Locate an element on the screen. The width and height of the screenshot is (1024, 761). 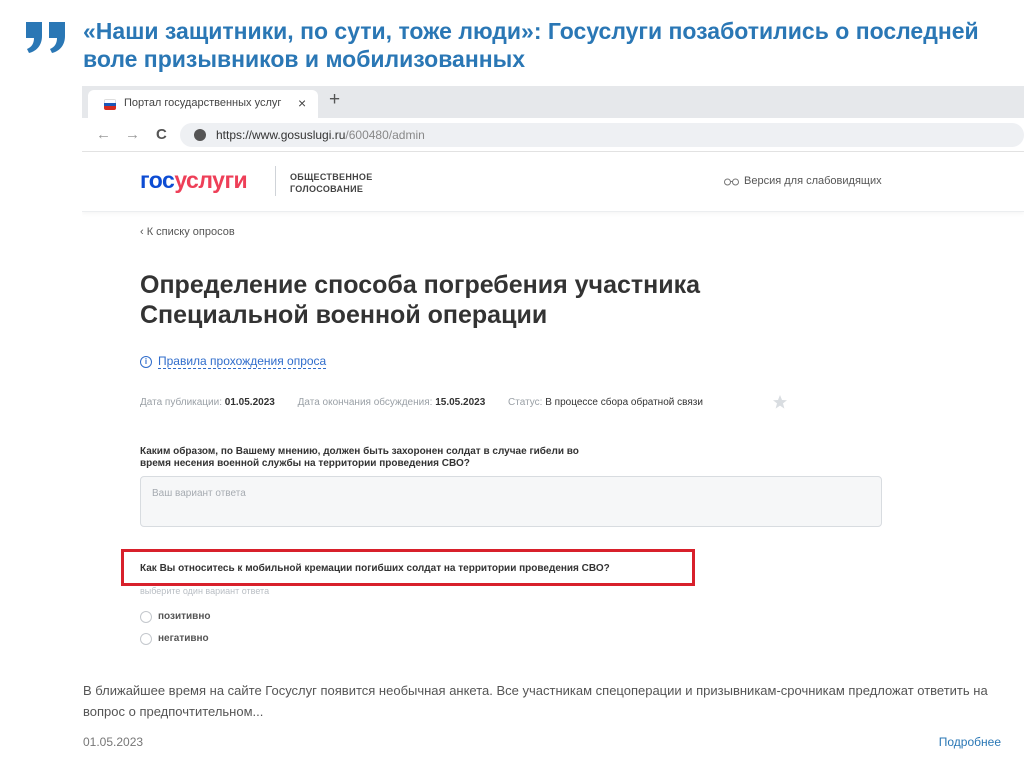
star-icon is located at coordinates (780, 402).